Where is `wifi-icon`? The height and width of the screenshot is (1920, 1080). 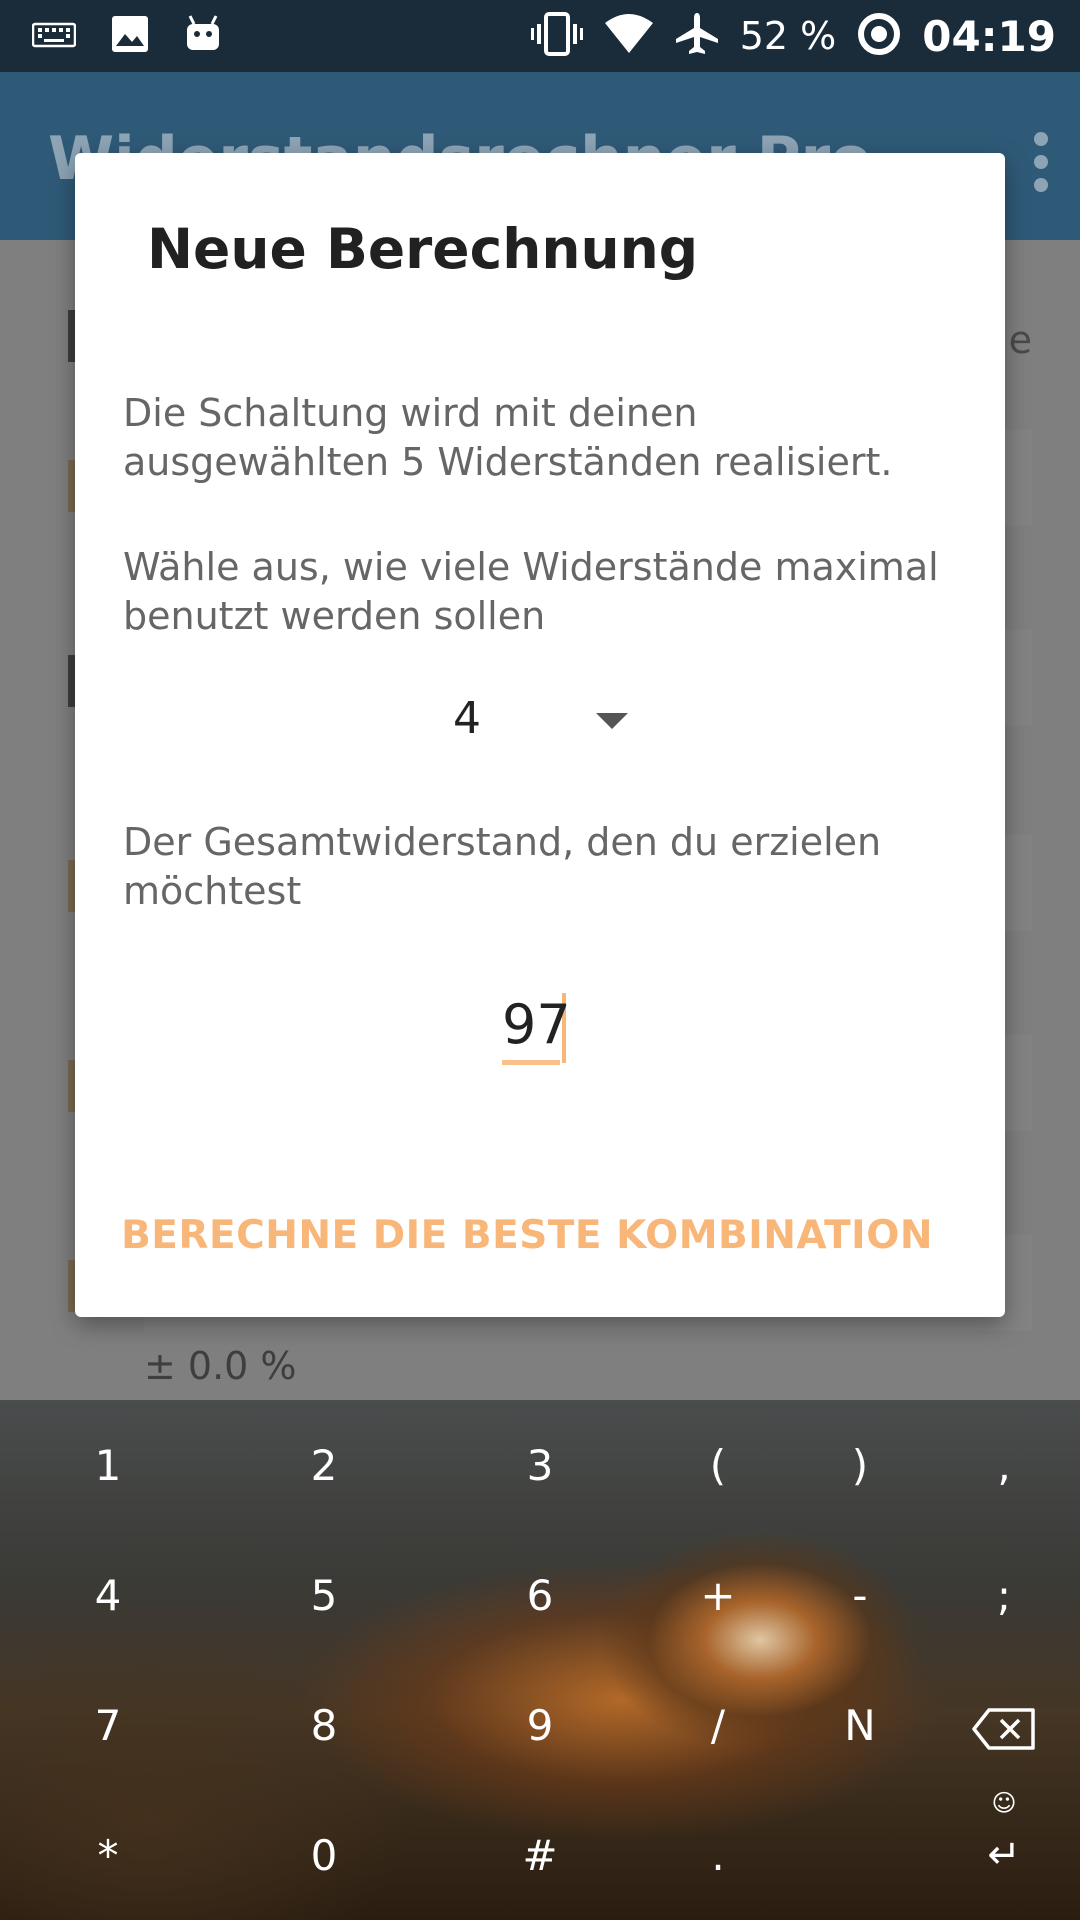 wifi-icon is located at coordinates (629, 36).